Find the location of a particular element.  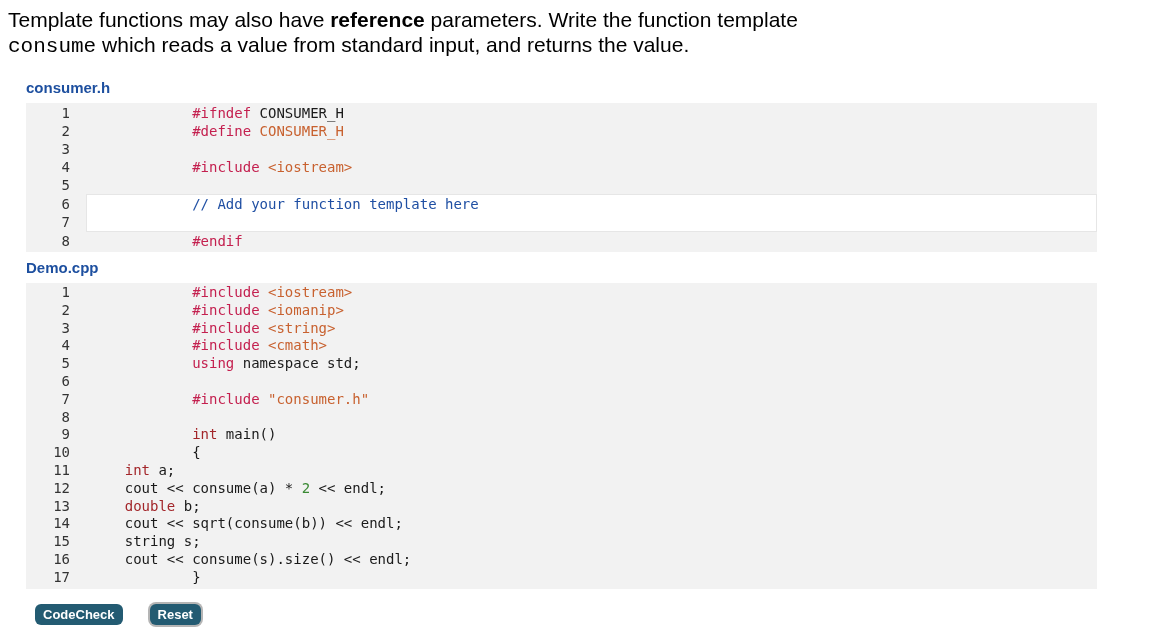

code-line: cout << sqrt(consume(b)) << endl; is located at coordinates (263, 523).